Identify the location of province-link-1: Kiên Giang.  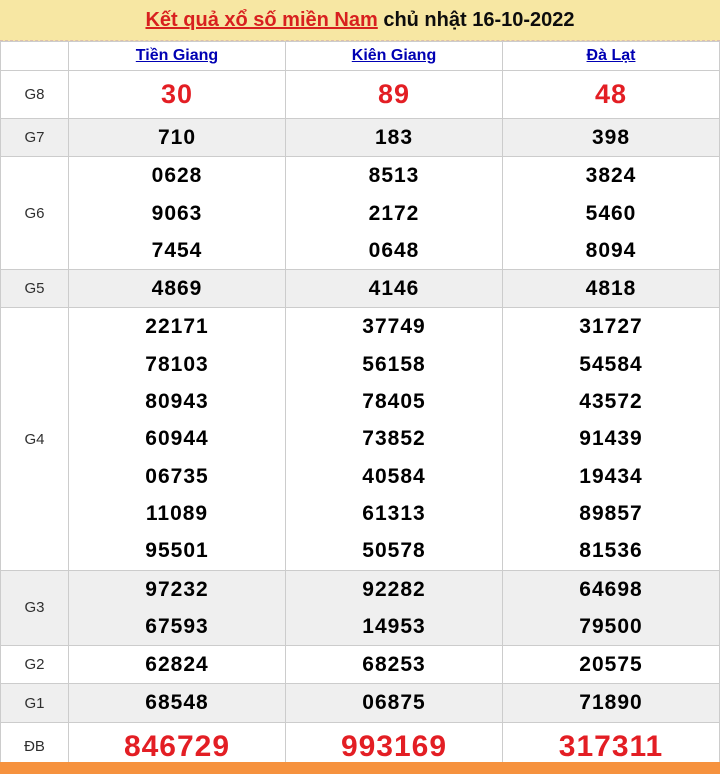
(394, 55).